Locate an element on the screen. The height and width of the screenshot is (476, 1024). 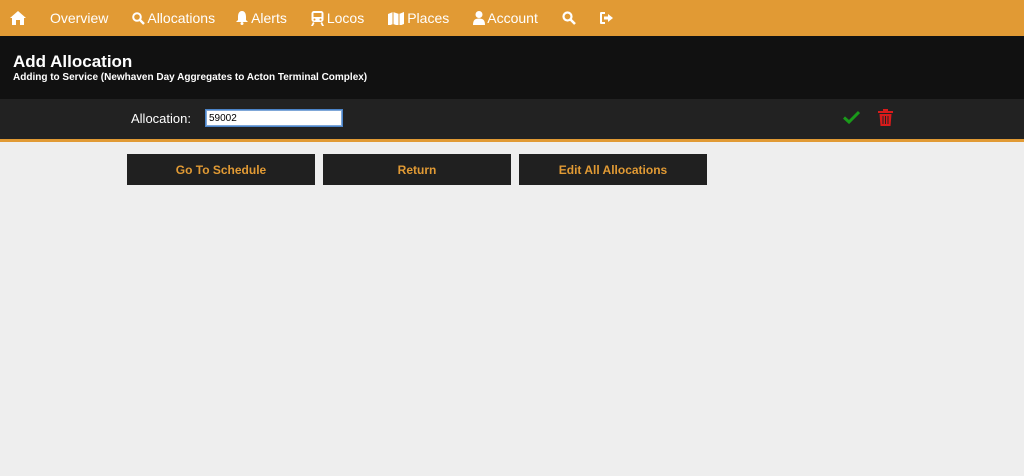
sign-out-icon is located at coordinates (606, 18).